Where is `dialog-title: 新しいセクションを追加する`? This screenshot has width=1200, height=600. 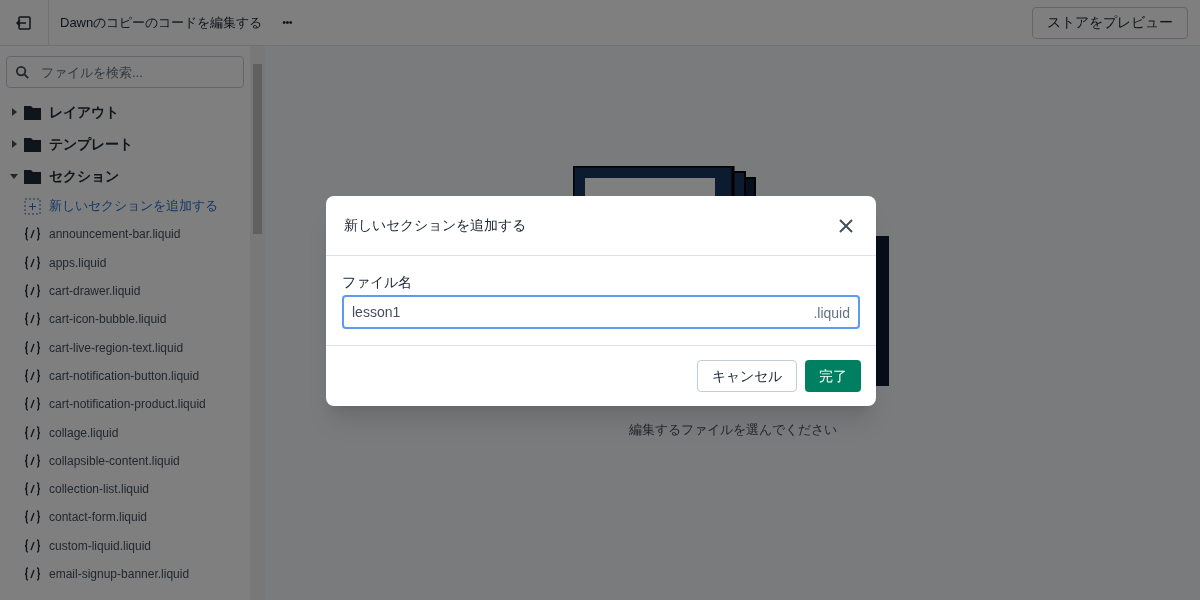
dialog-title: 新しいセクションを追加する is located at coordinates (435, 225).